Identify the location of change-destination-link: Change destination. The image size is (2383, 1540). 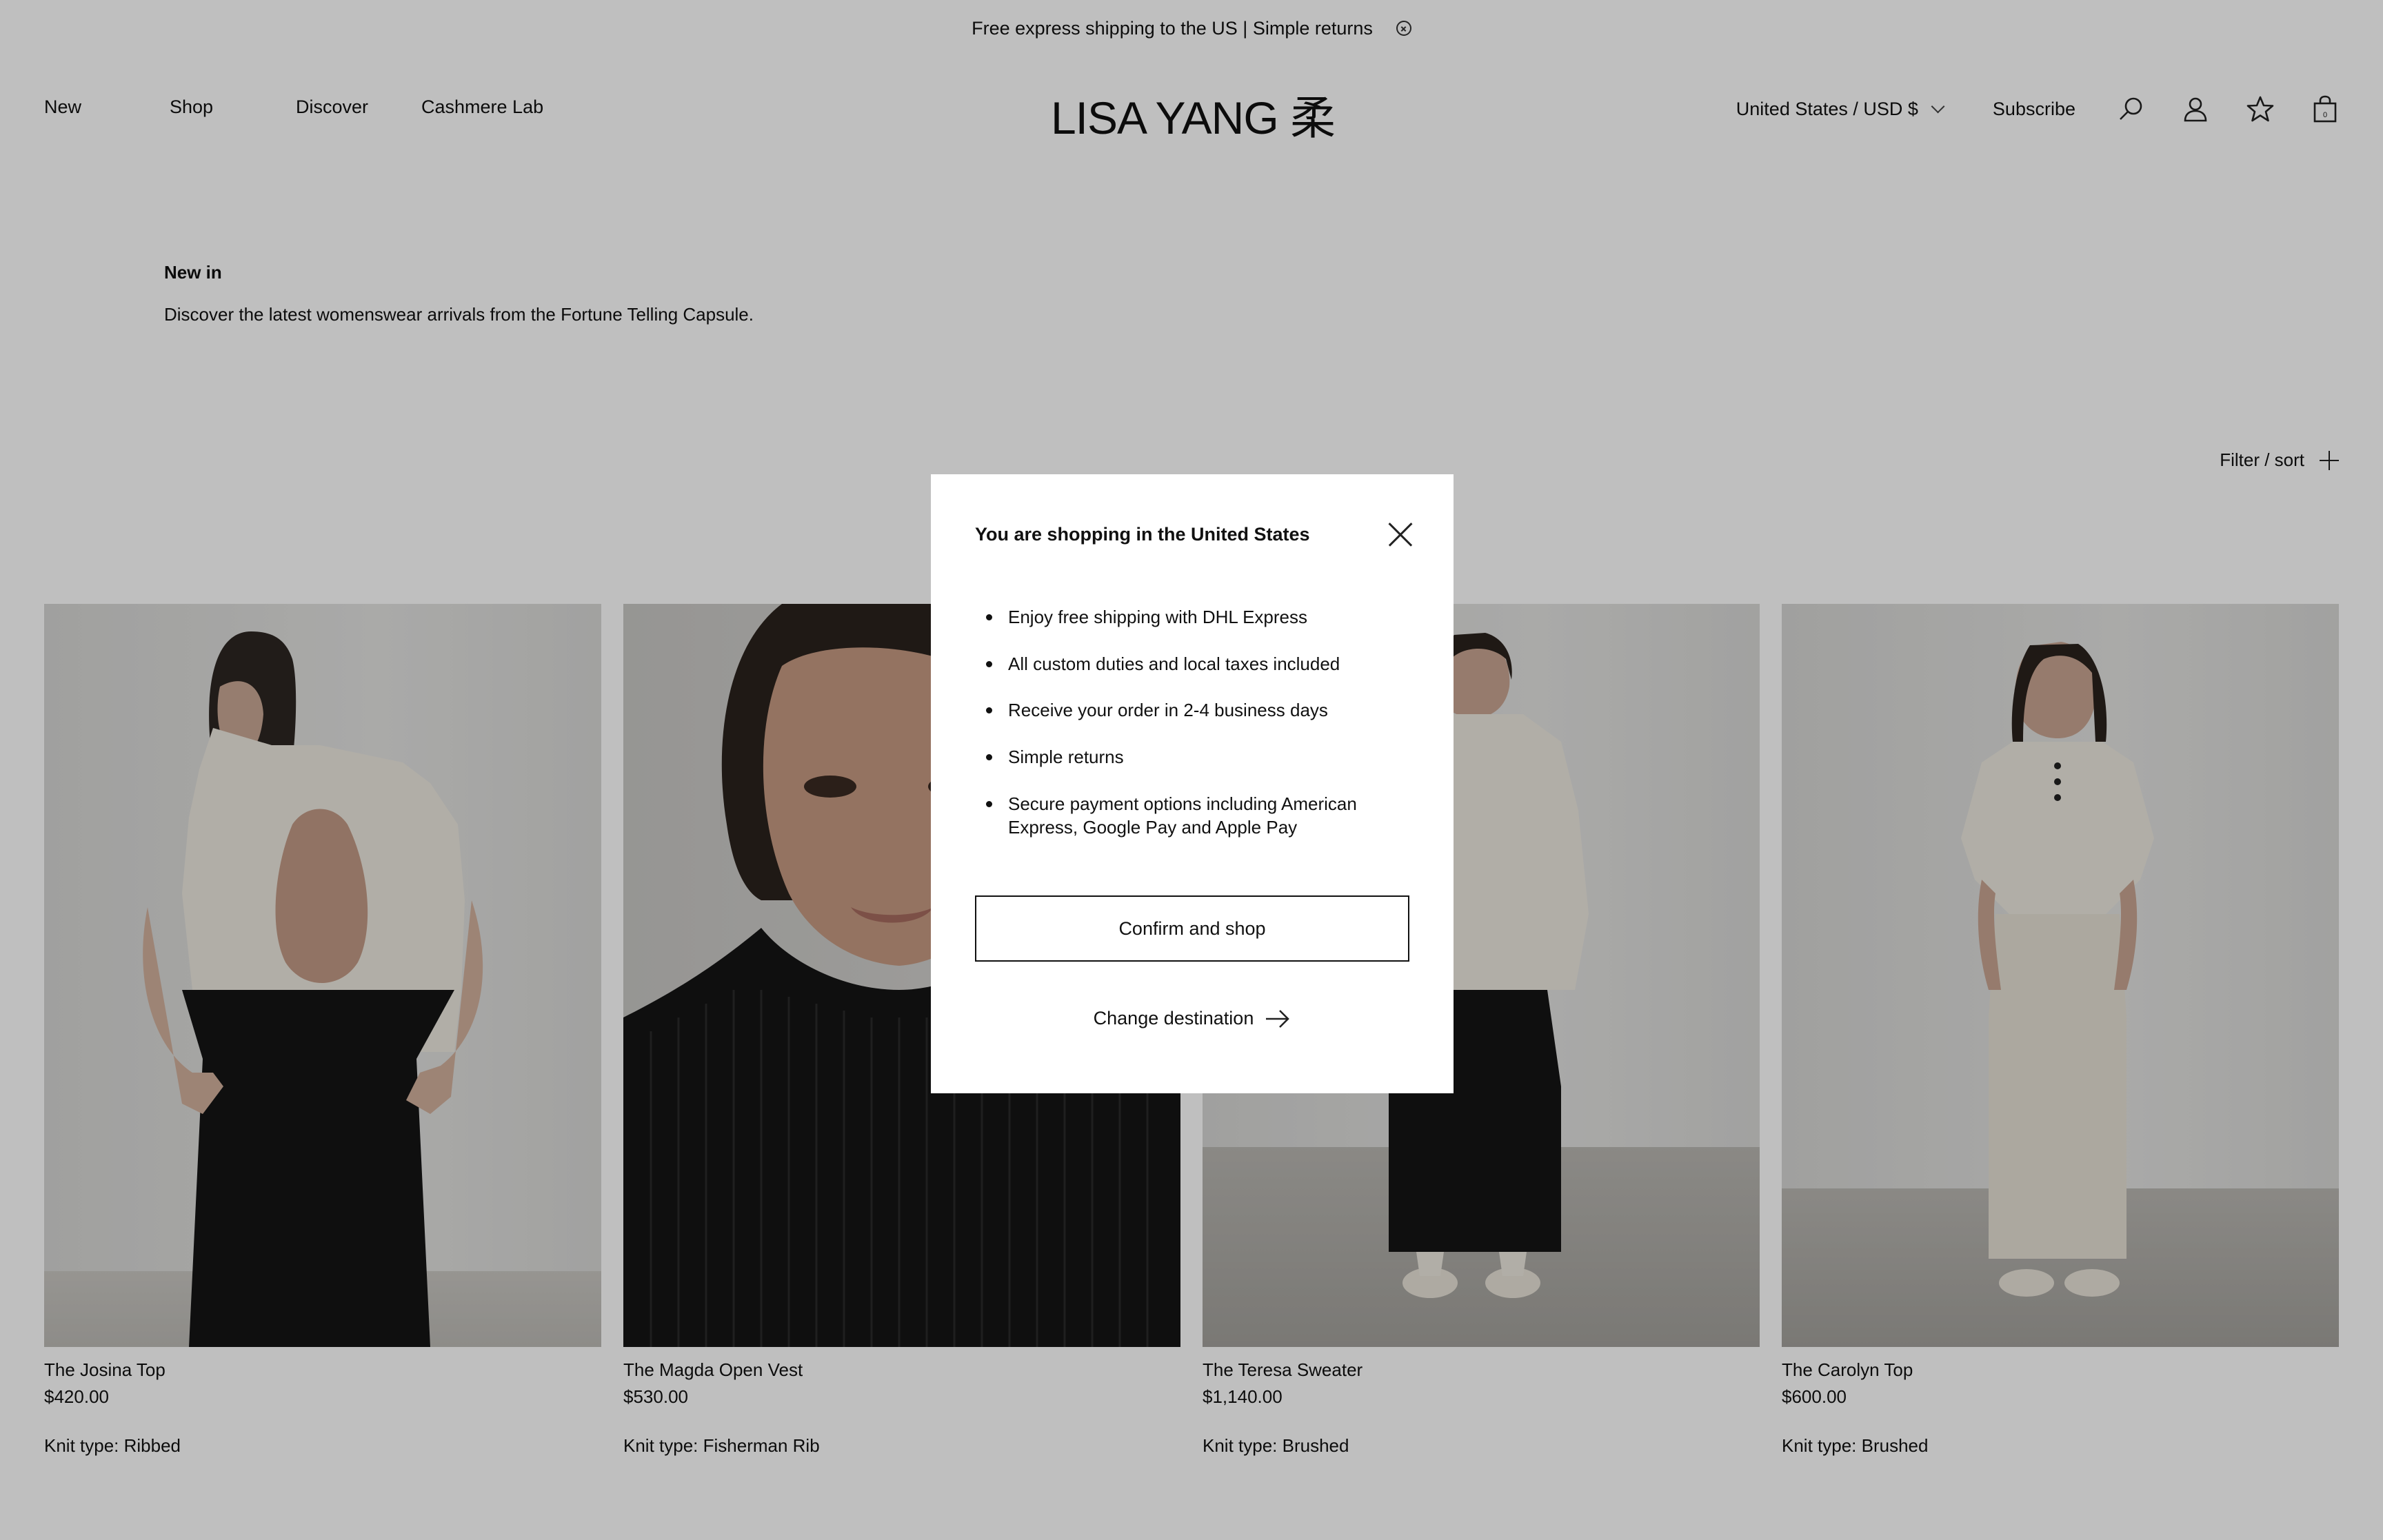
(1192, 1019).